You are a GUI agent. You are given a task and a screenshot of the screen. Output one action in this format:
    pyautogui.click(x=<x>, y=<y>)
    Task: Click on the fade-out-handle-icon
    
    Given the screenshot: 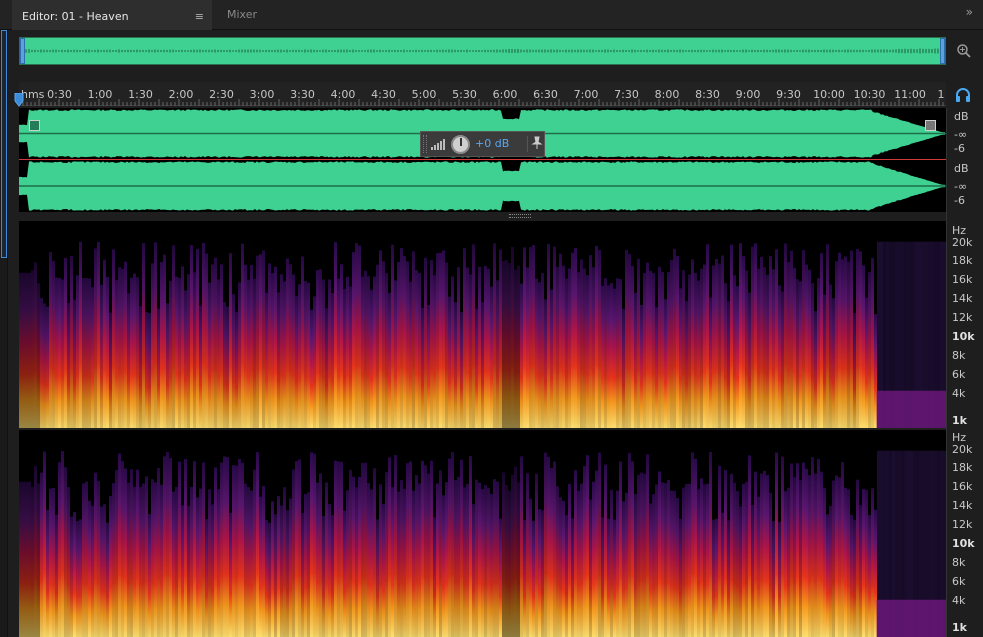 What is the action you would take?
    pyautogui.click(x=930, y=125)
    